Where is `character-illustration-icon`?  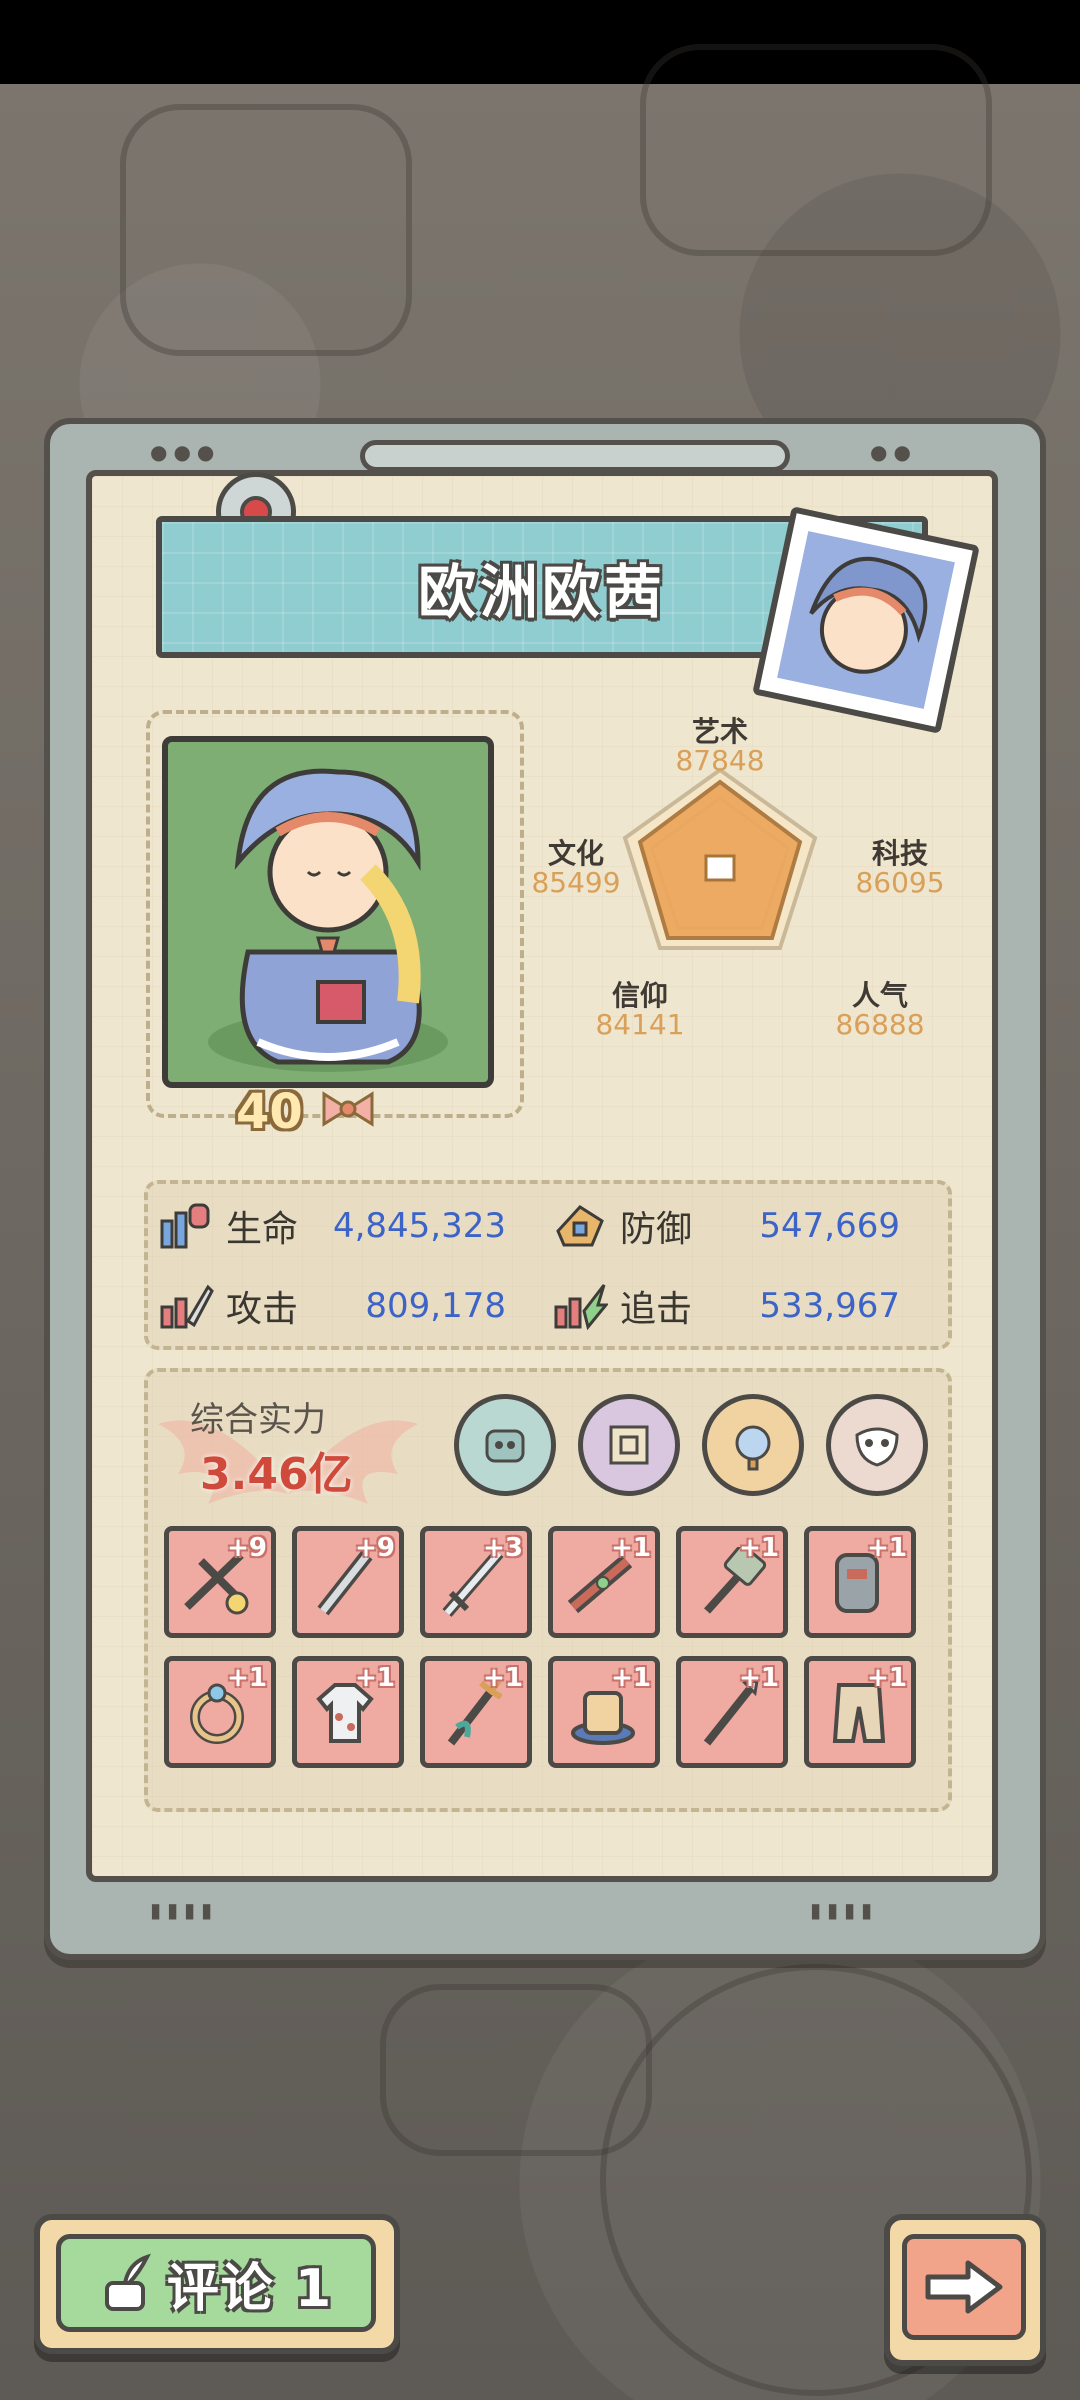 character-illustration-icon is located at coordinates (328, 920).